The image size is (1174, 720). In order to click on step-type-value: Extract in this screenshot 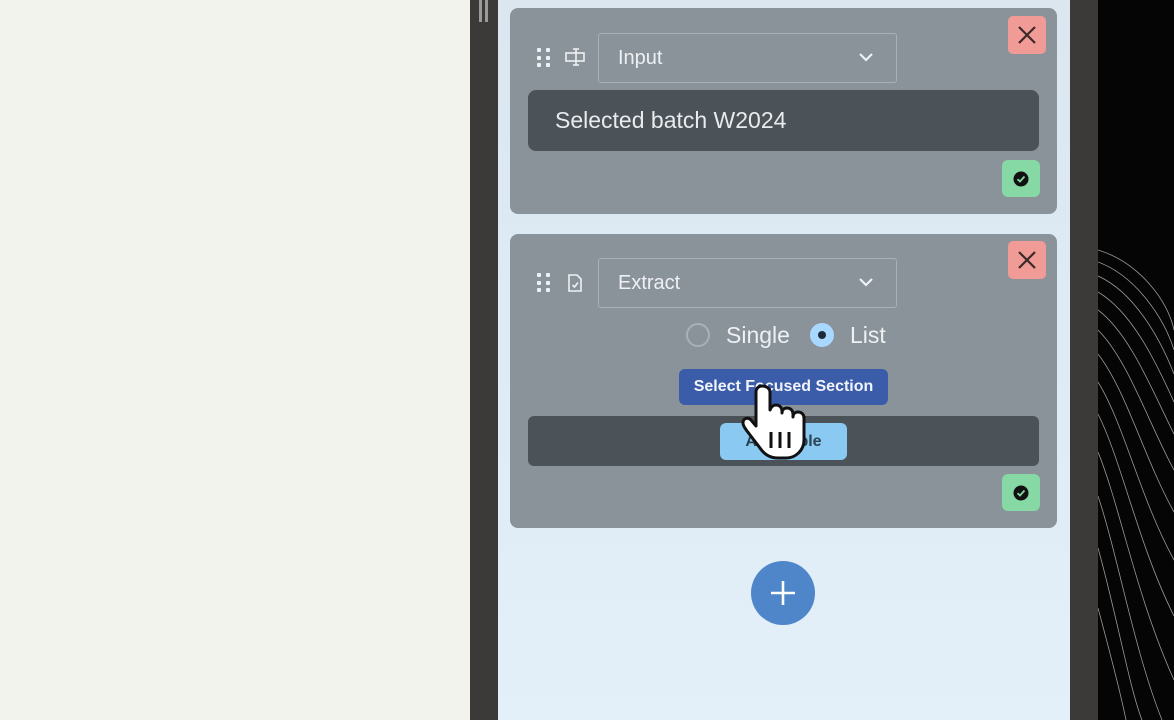, I will do `click(649, 282)`.